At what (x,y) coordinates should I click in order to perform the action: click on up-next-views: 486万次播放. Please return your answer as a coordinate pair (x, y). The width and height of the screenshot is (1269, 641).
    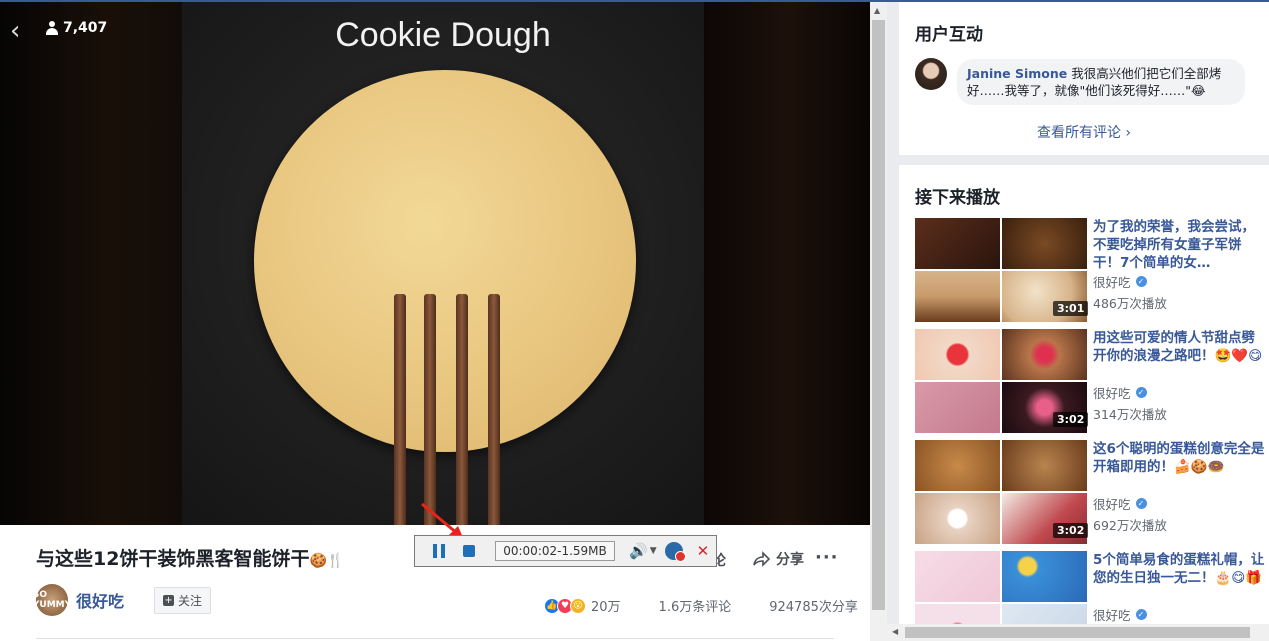
    Looking at the image, I should click on (1130, 303).